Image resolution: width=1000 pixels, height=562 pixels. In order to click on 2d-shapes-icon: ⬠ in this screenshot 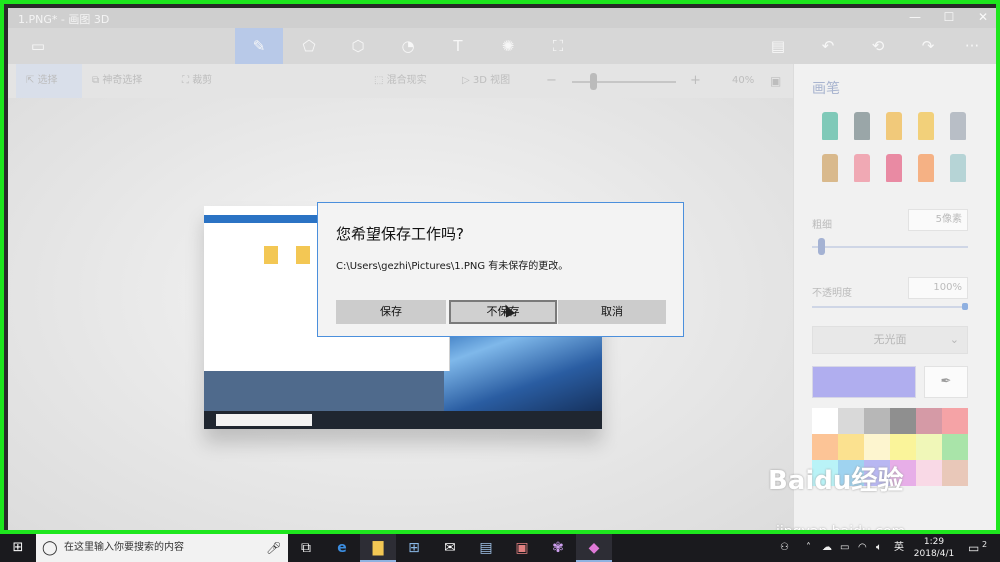, I will do `click(309, 46)`.